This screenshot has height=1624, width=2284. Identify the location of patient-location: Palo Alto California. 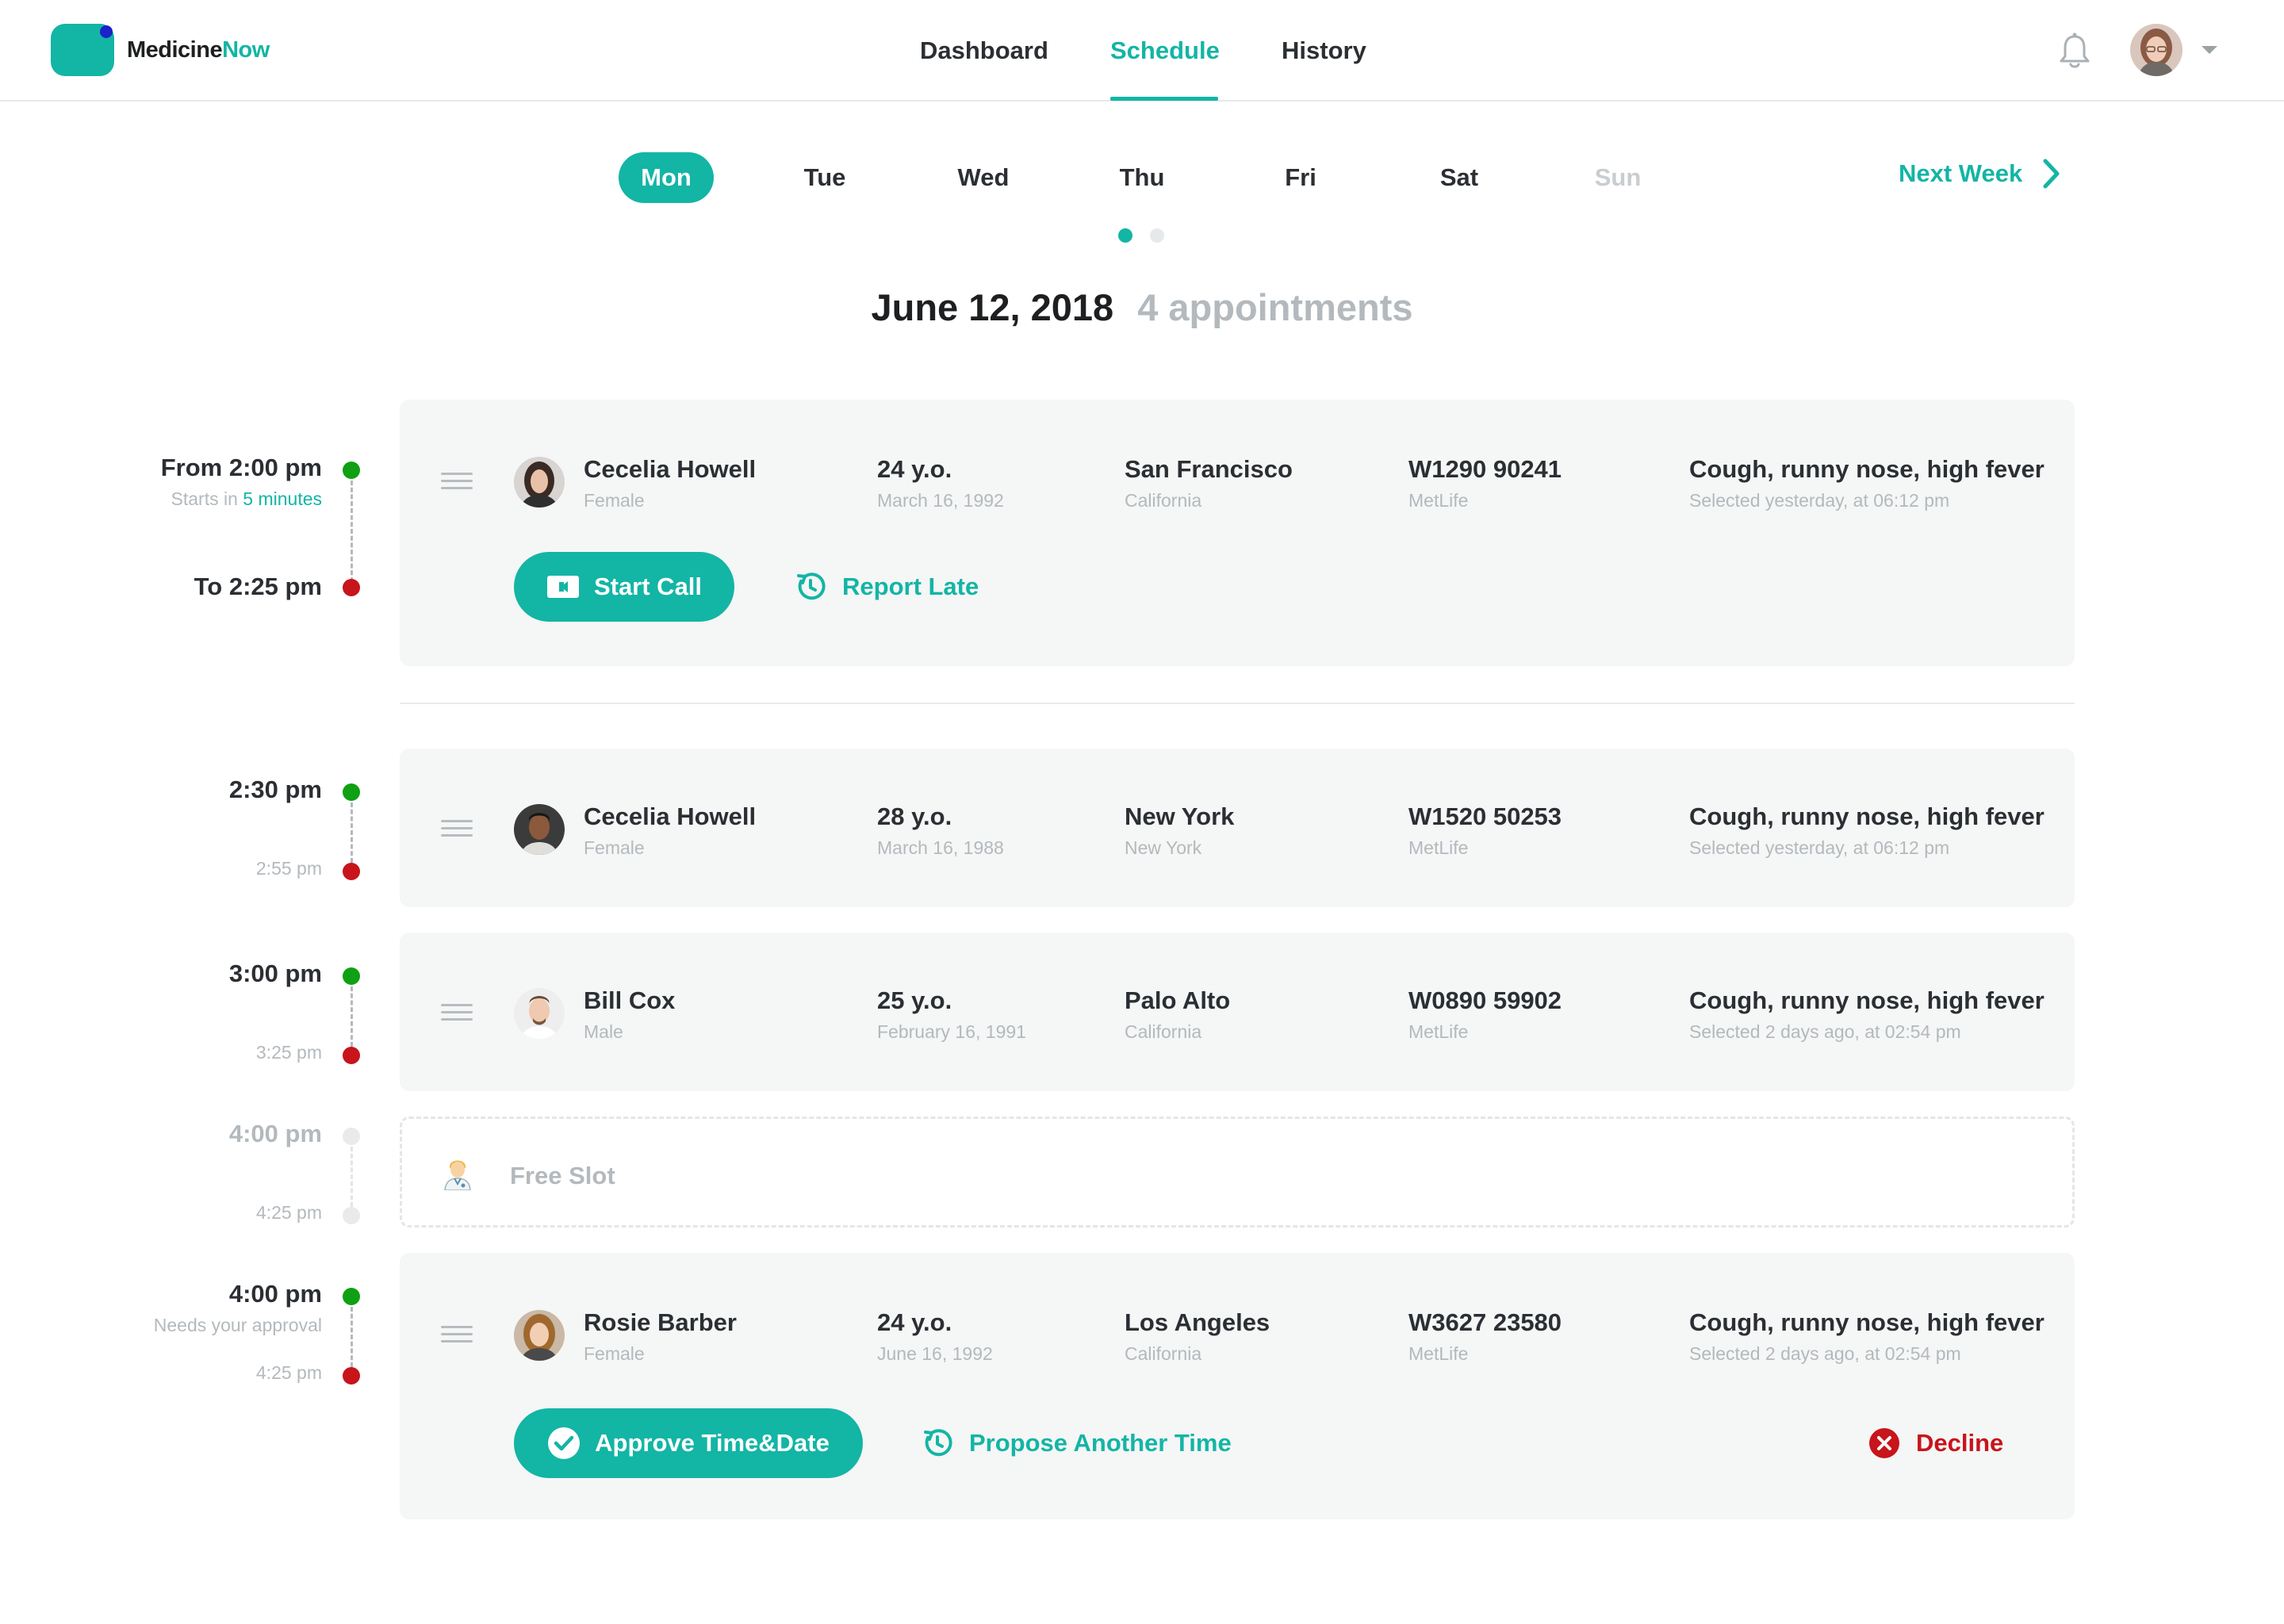
(1177, 1014).